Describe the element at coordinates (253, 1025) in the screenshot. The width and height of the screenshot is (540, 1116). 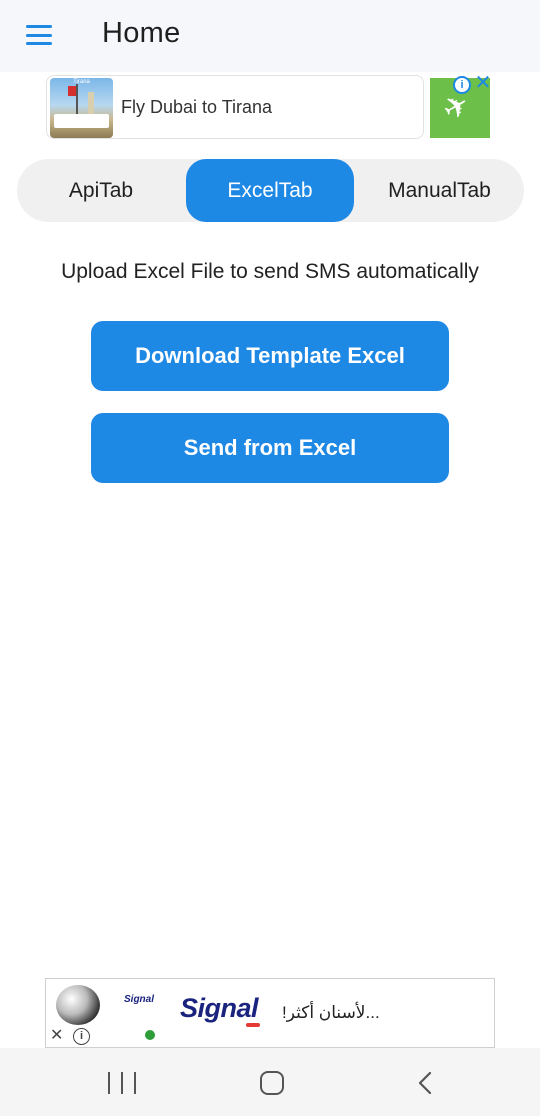
I see `ad-brand-swoosh` at that location.